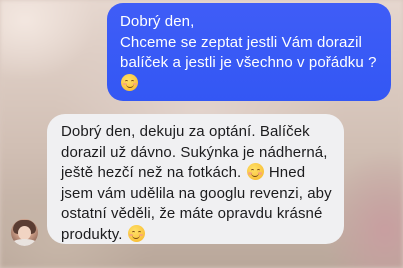  What do you see at coordinates (194, 152) in the screenshot?
I see `message-line: dorazil už dávno. Sukýnka je nádherná,` at bounding box center [194, 152].